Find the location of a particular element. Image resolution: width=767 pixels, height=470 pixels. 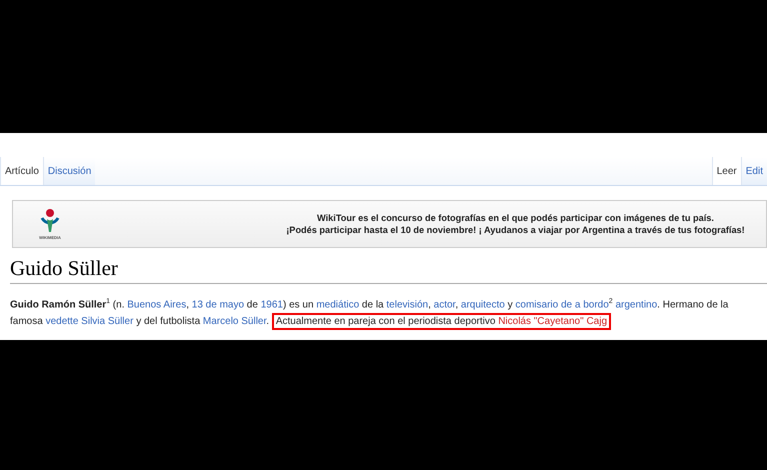

link: Nicolás "Cayetano" Cajg is located at coordinates (553, 322).